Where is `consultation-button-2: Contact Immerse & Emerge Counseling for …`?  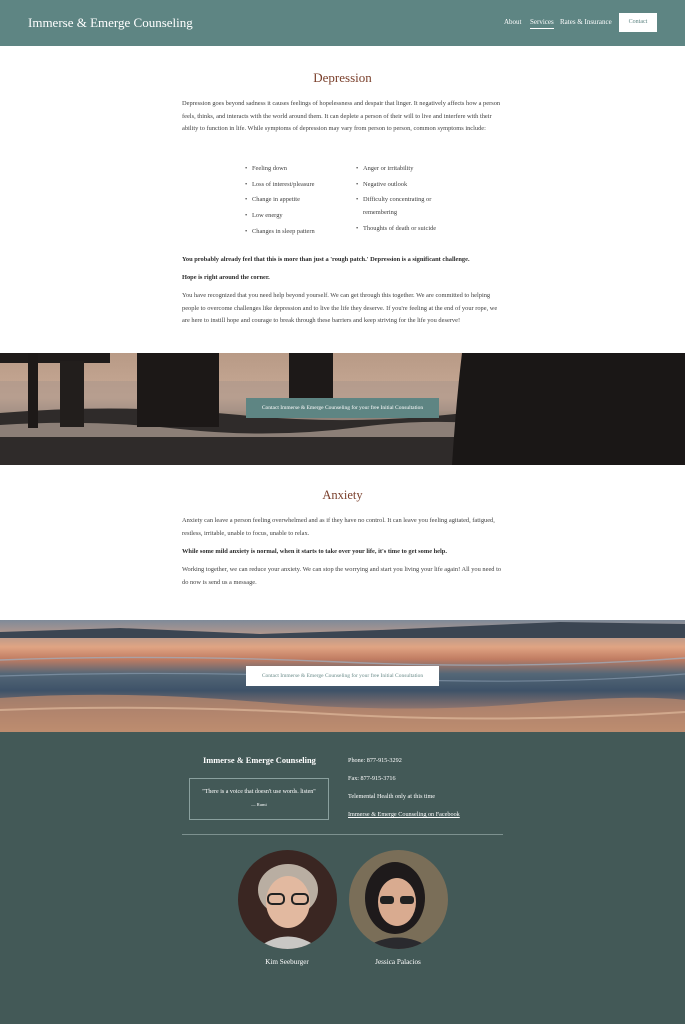
consultation-button-2: Contact Immerse & Emerge Counseling for … is located at coordinates (342, 676).